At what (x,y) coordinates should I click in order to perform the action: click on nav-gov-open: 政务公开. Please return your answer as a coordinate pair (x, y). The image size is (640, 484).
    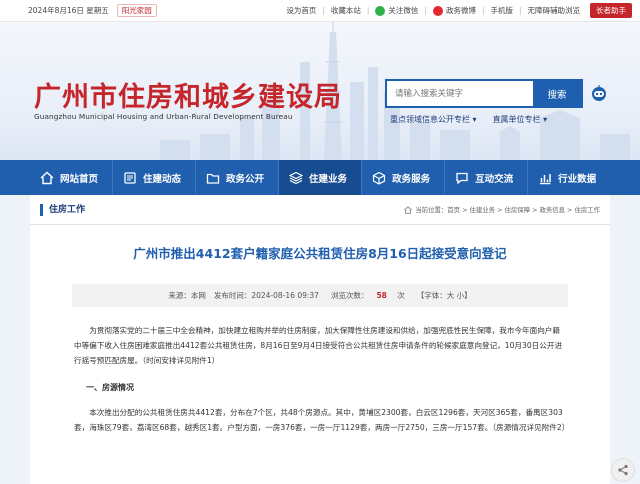
    Looking at the image, I should click on (237, 177).